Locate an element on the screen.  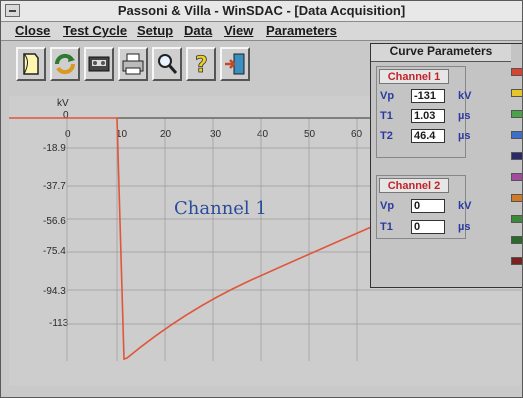
channel-2-label: Channel 2 is located at coordinates (414, 185).